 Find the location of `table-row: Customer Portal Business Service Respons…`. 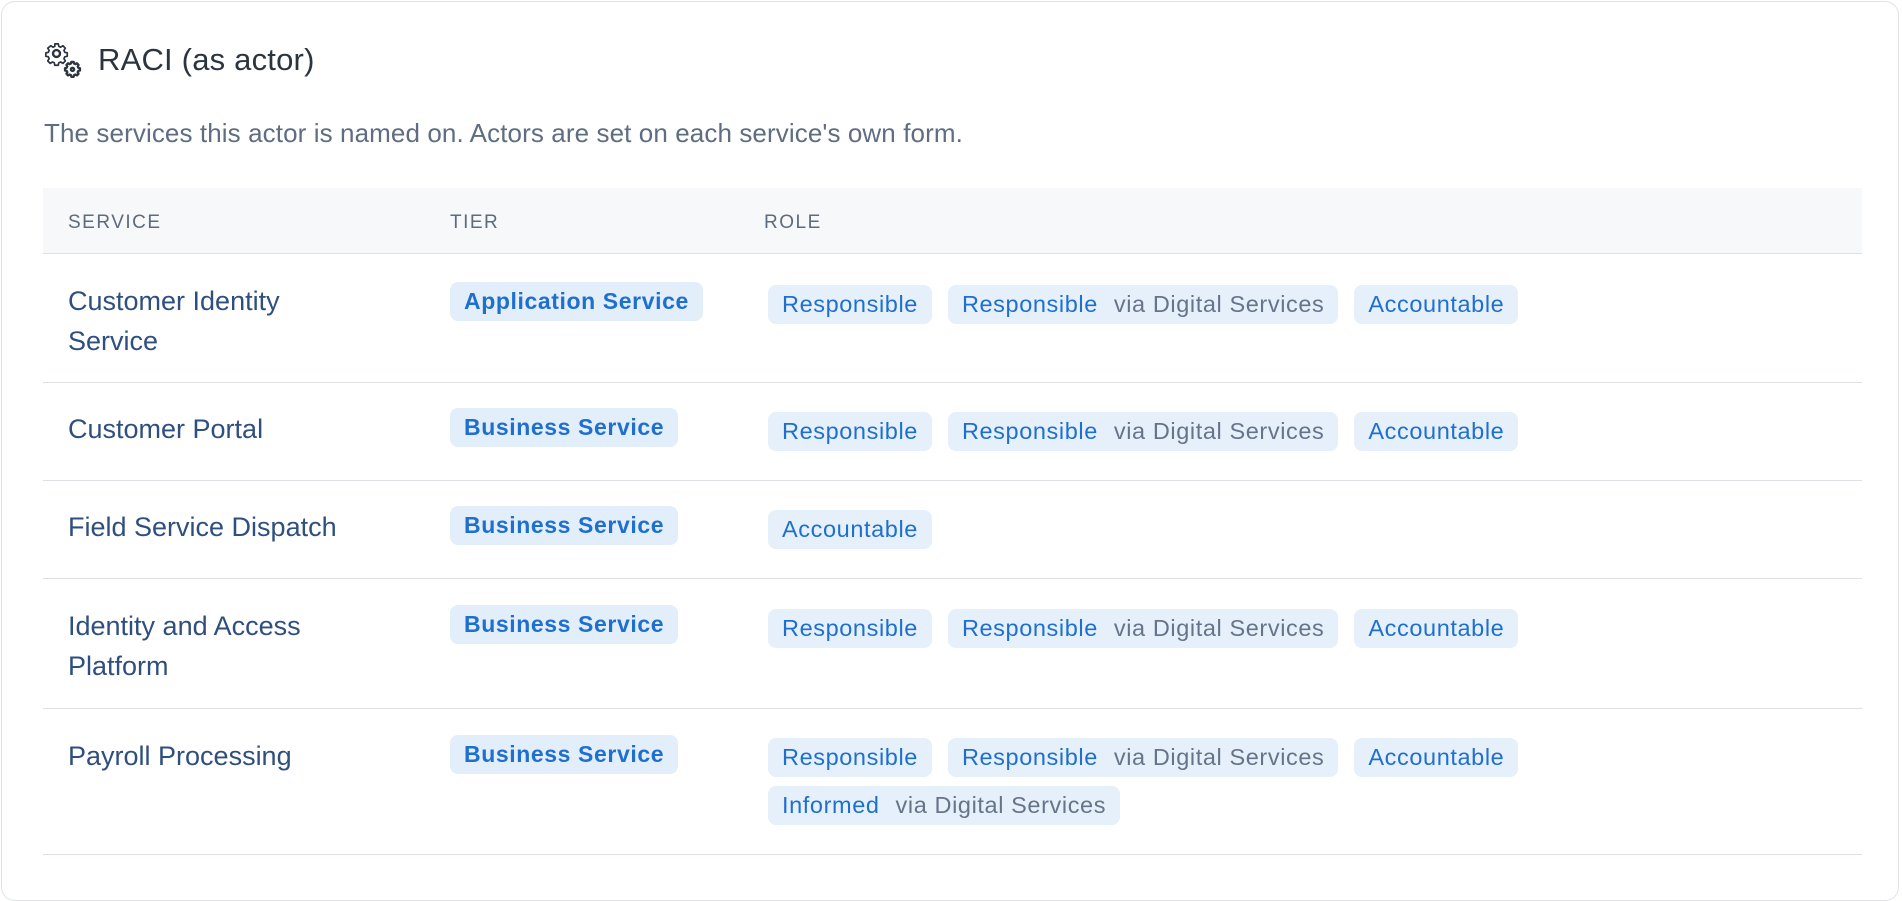

table-row: Customer Portal Business Service Respons… is located at coordinates (952, 432).